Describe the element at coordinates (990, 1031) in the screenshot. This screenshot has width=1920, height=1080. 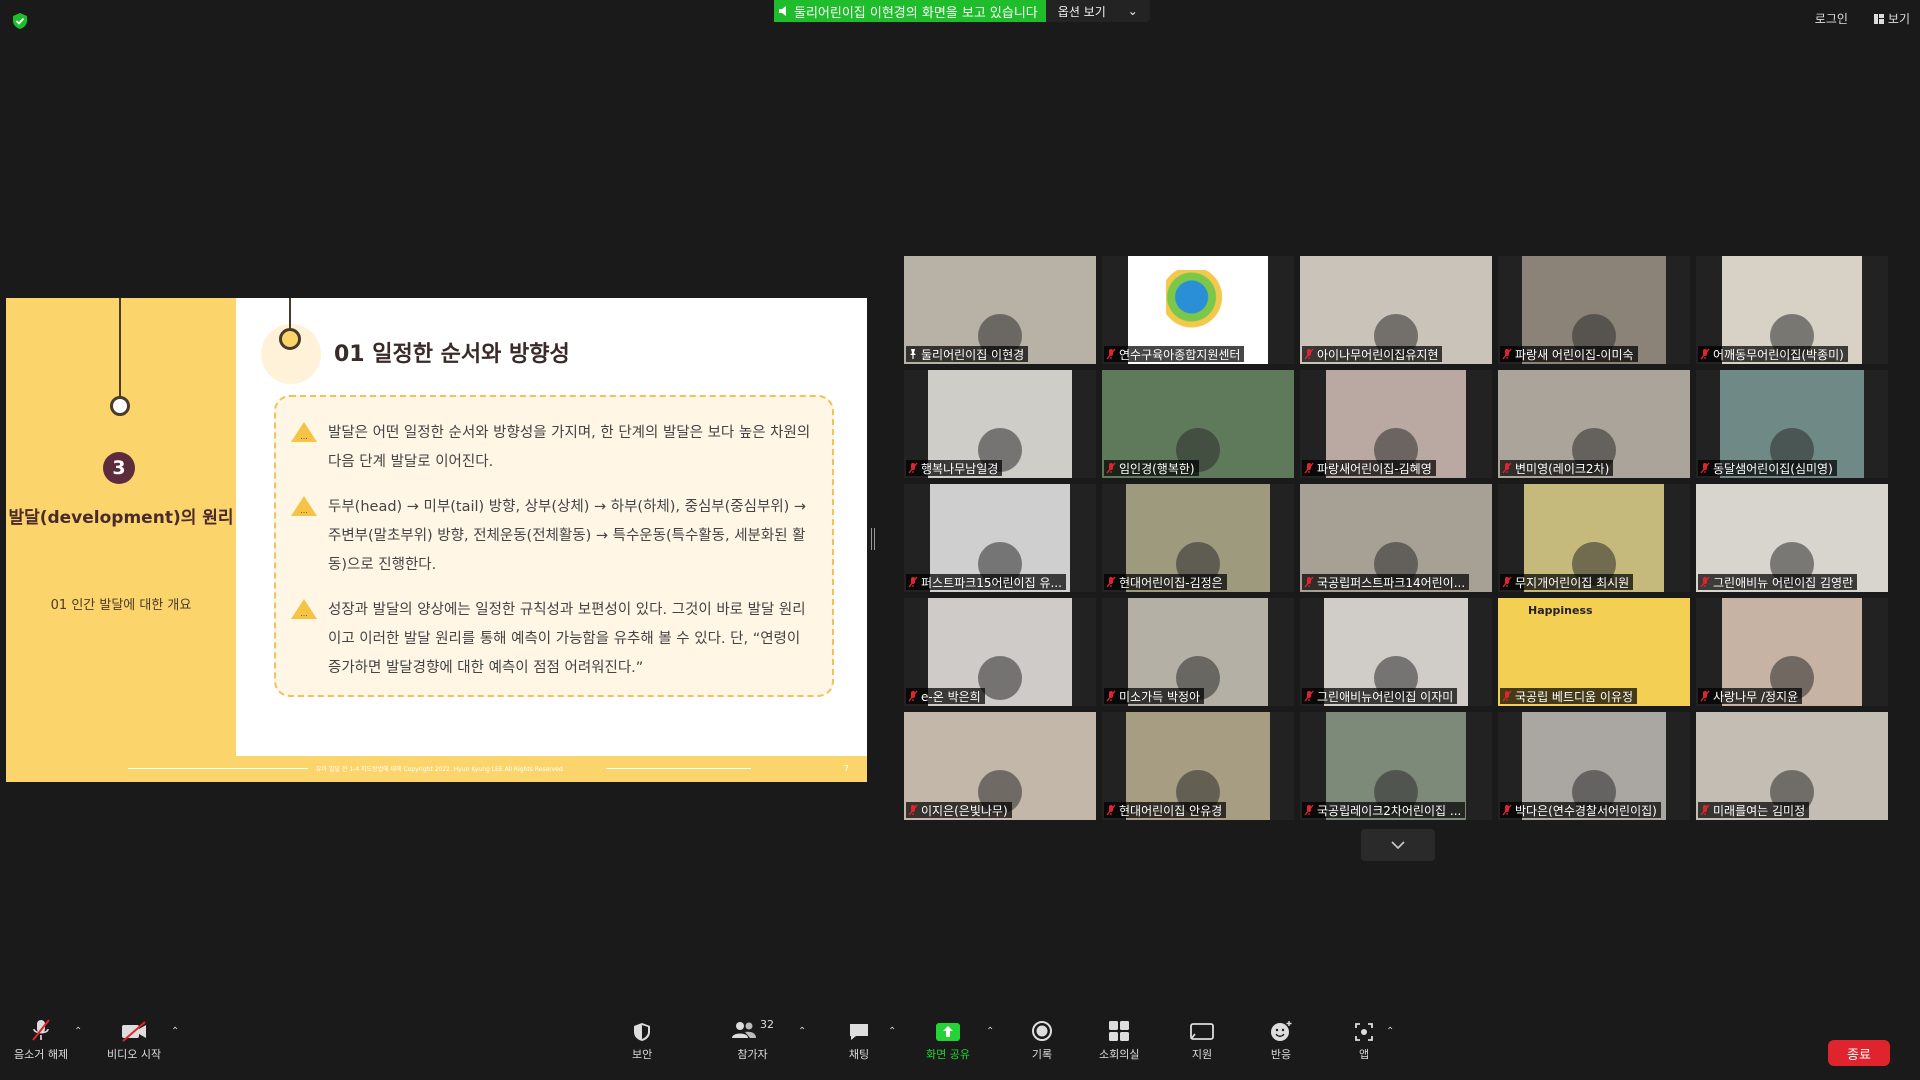
I see `share-caret-icon: ⌃` at that location.